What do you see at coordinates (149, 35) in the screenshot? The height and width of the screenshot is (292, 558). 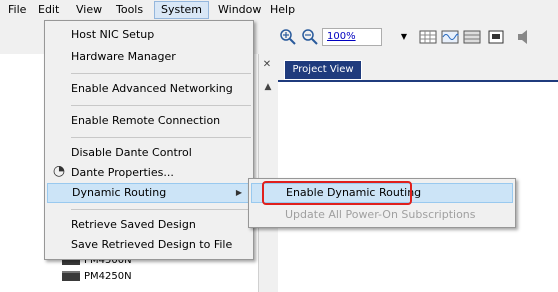 I see `menu-item-host-nic-setup: Host NIC Setup` at bounding box center [149, 35].